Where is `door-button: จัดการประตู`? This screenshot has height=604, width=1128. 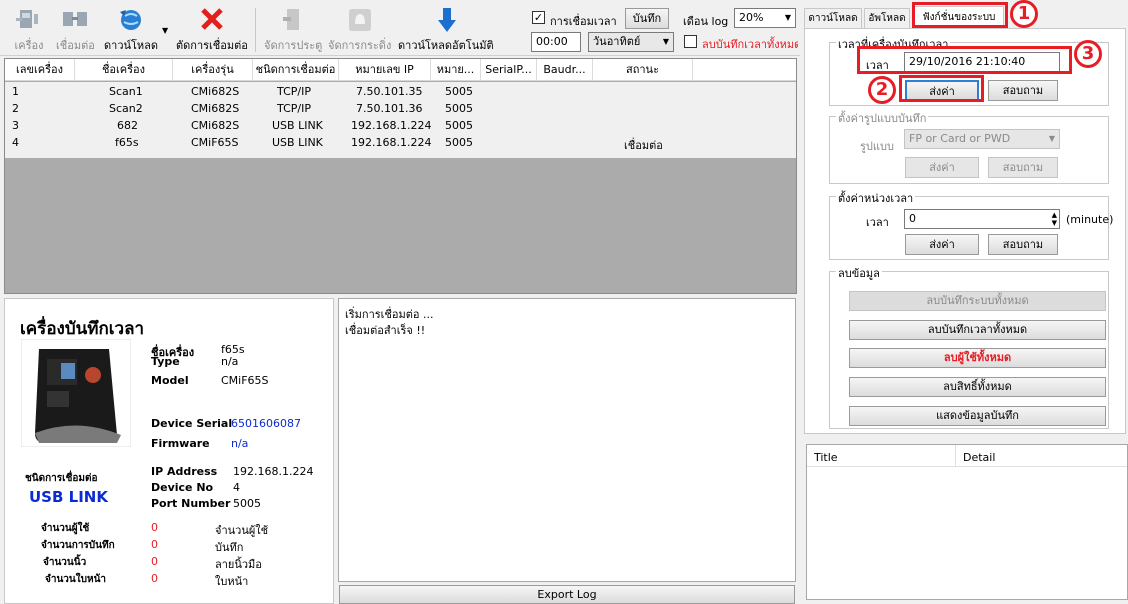 door-button: จัดการประตู is located at coordinates (293, 30).